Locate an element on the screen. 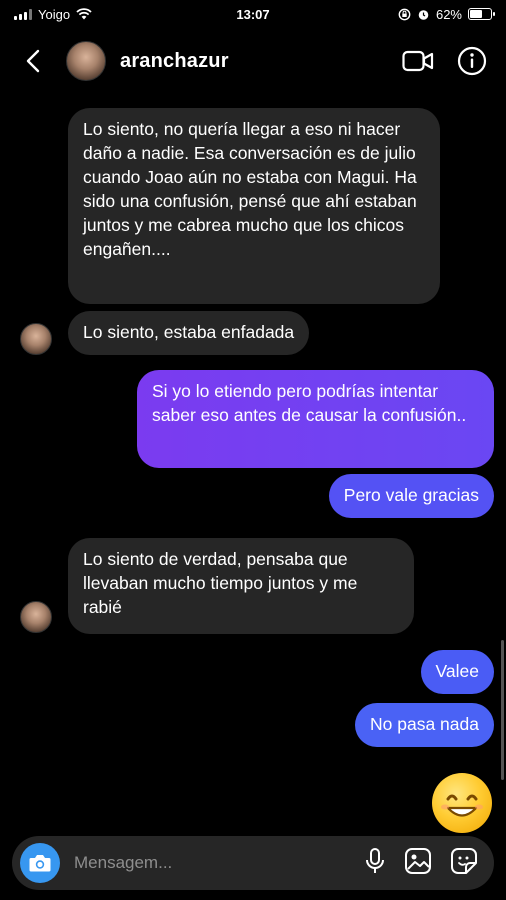  composer-actions is located at coordinates (421, 863).